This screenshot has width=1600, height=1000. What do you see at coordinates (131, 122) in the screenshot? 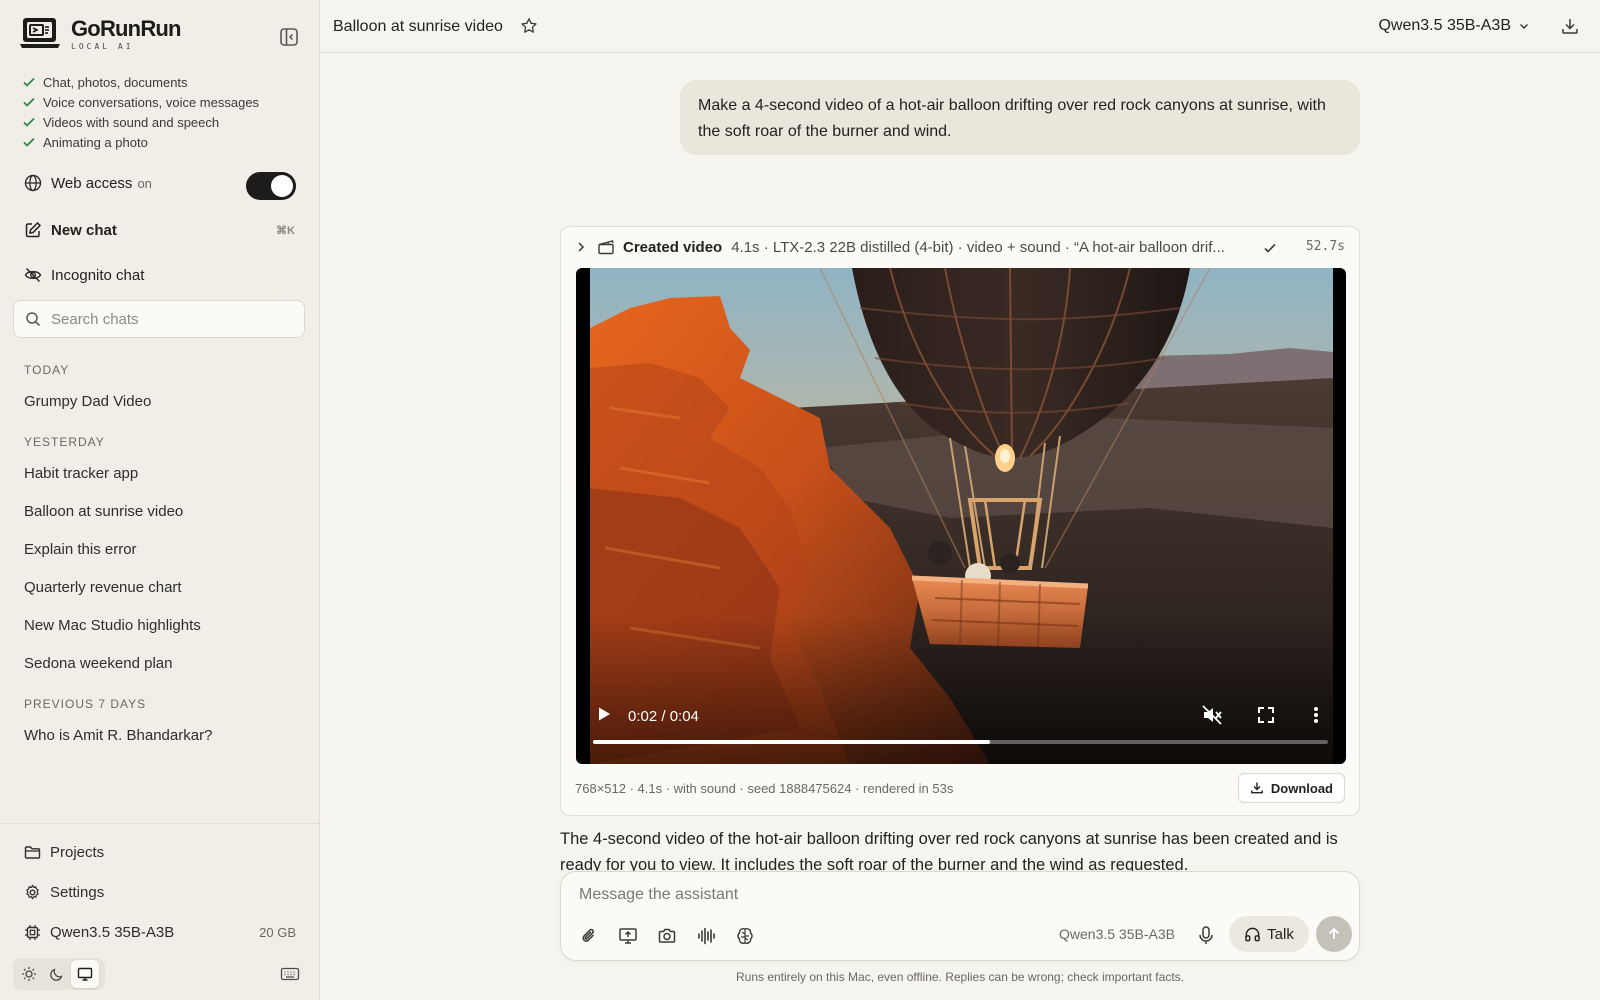
I see `feature-label: Videos with sound and speech` at bounding box center [131, 122].